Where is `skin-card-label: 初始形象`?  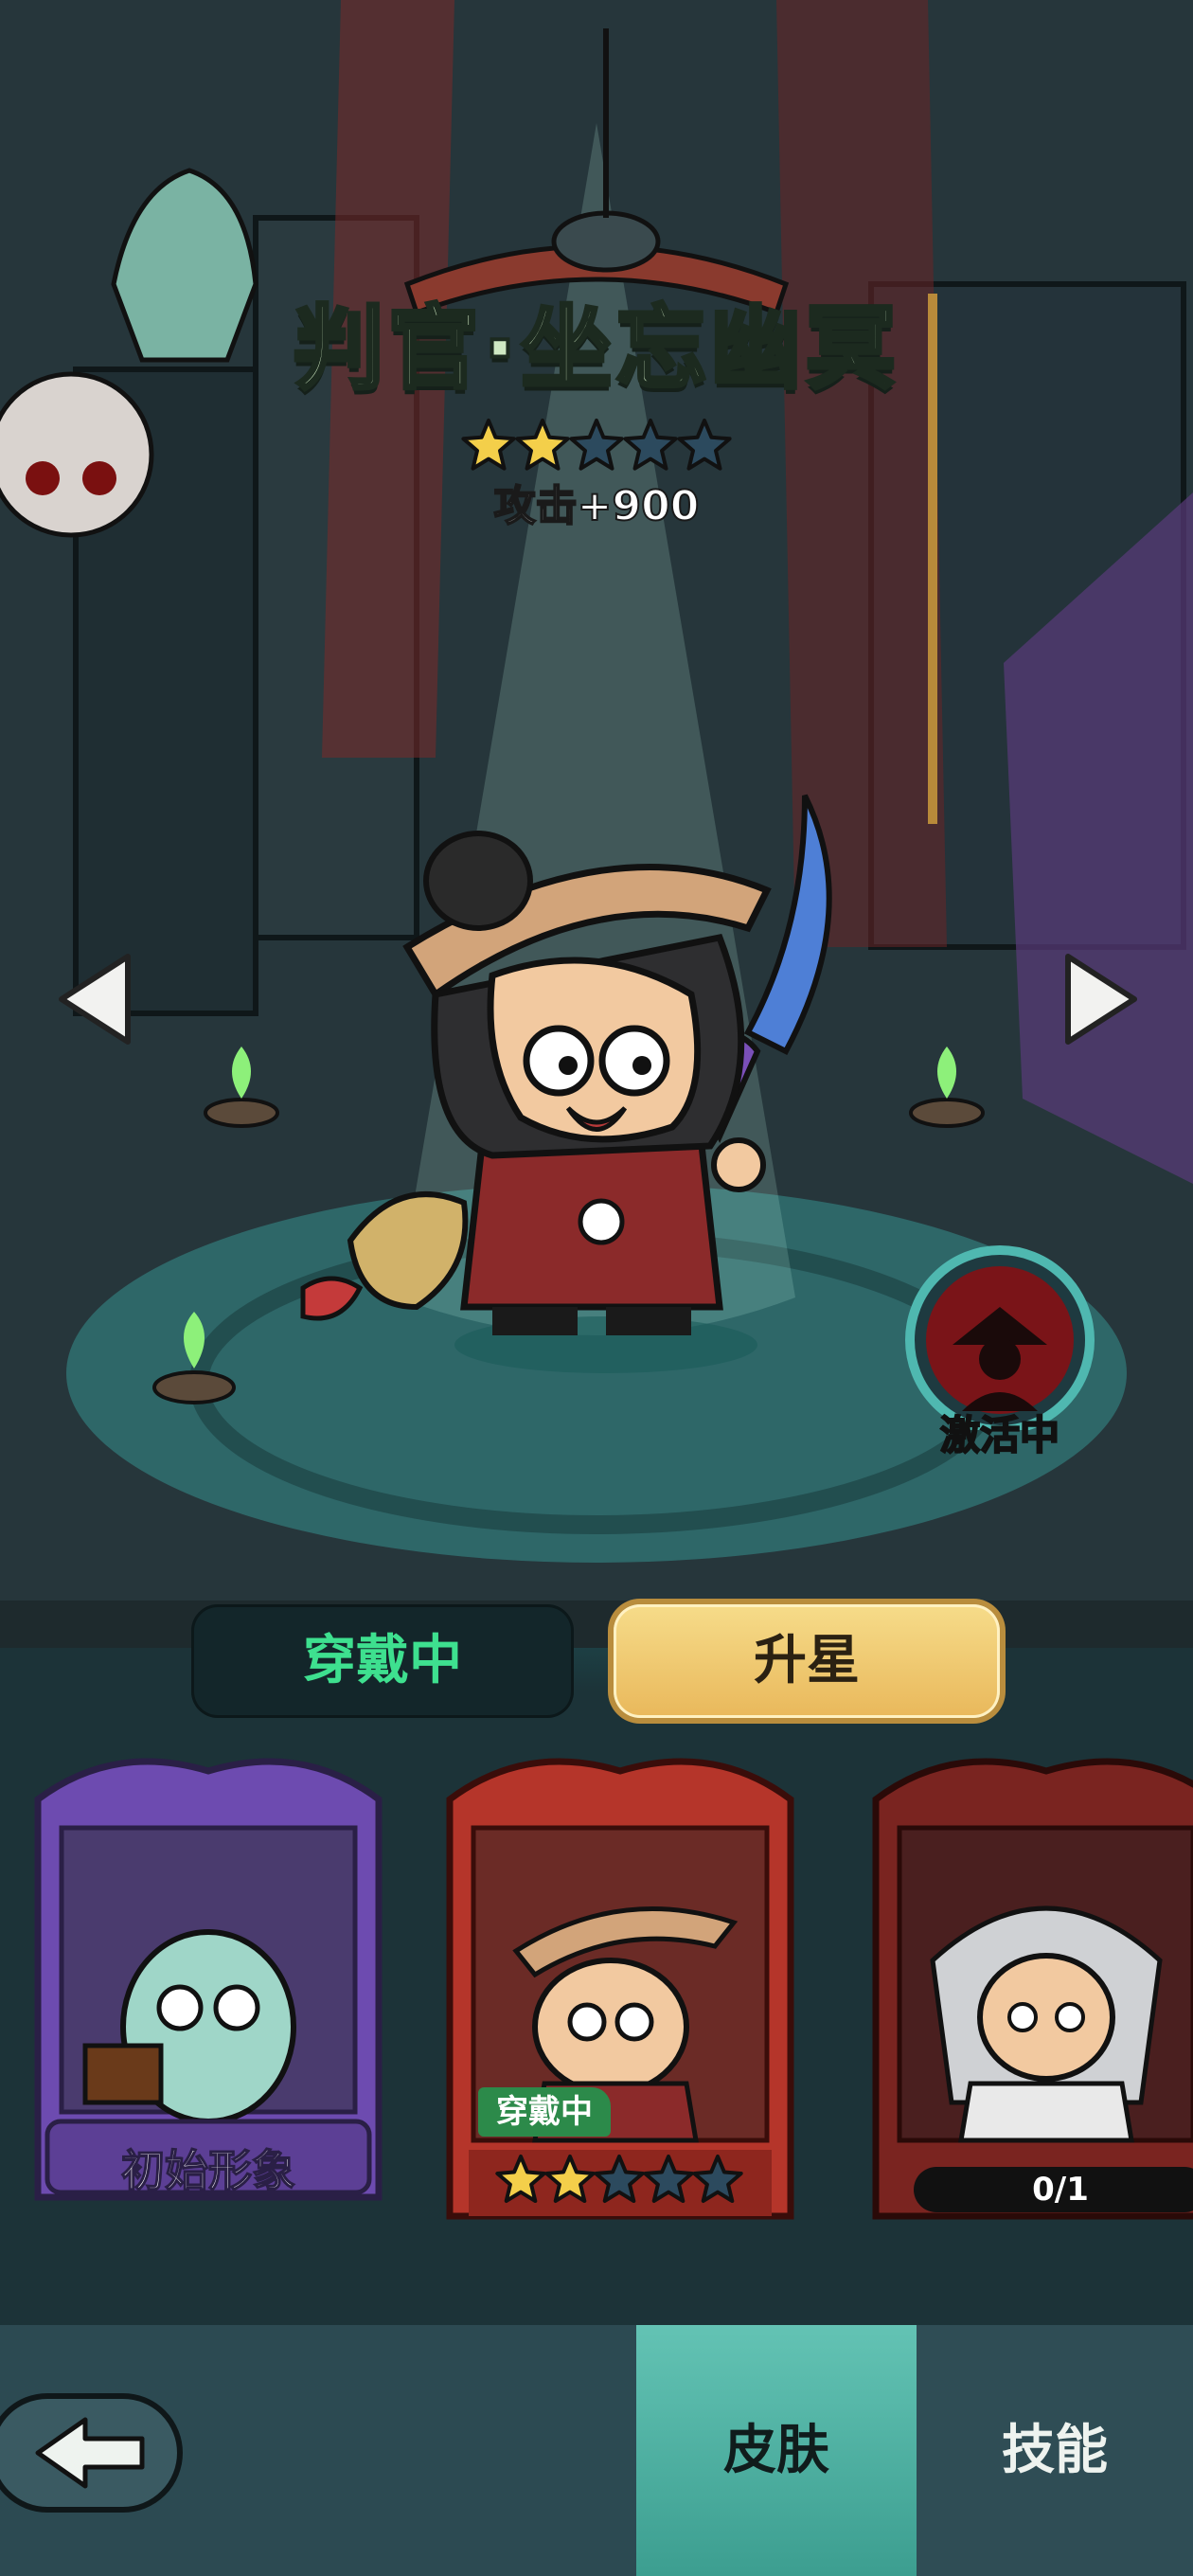 skin-card-label: 初始形象 is located at coordinates (208, 2170).